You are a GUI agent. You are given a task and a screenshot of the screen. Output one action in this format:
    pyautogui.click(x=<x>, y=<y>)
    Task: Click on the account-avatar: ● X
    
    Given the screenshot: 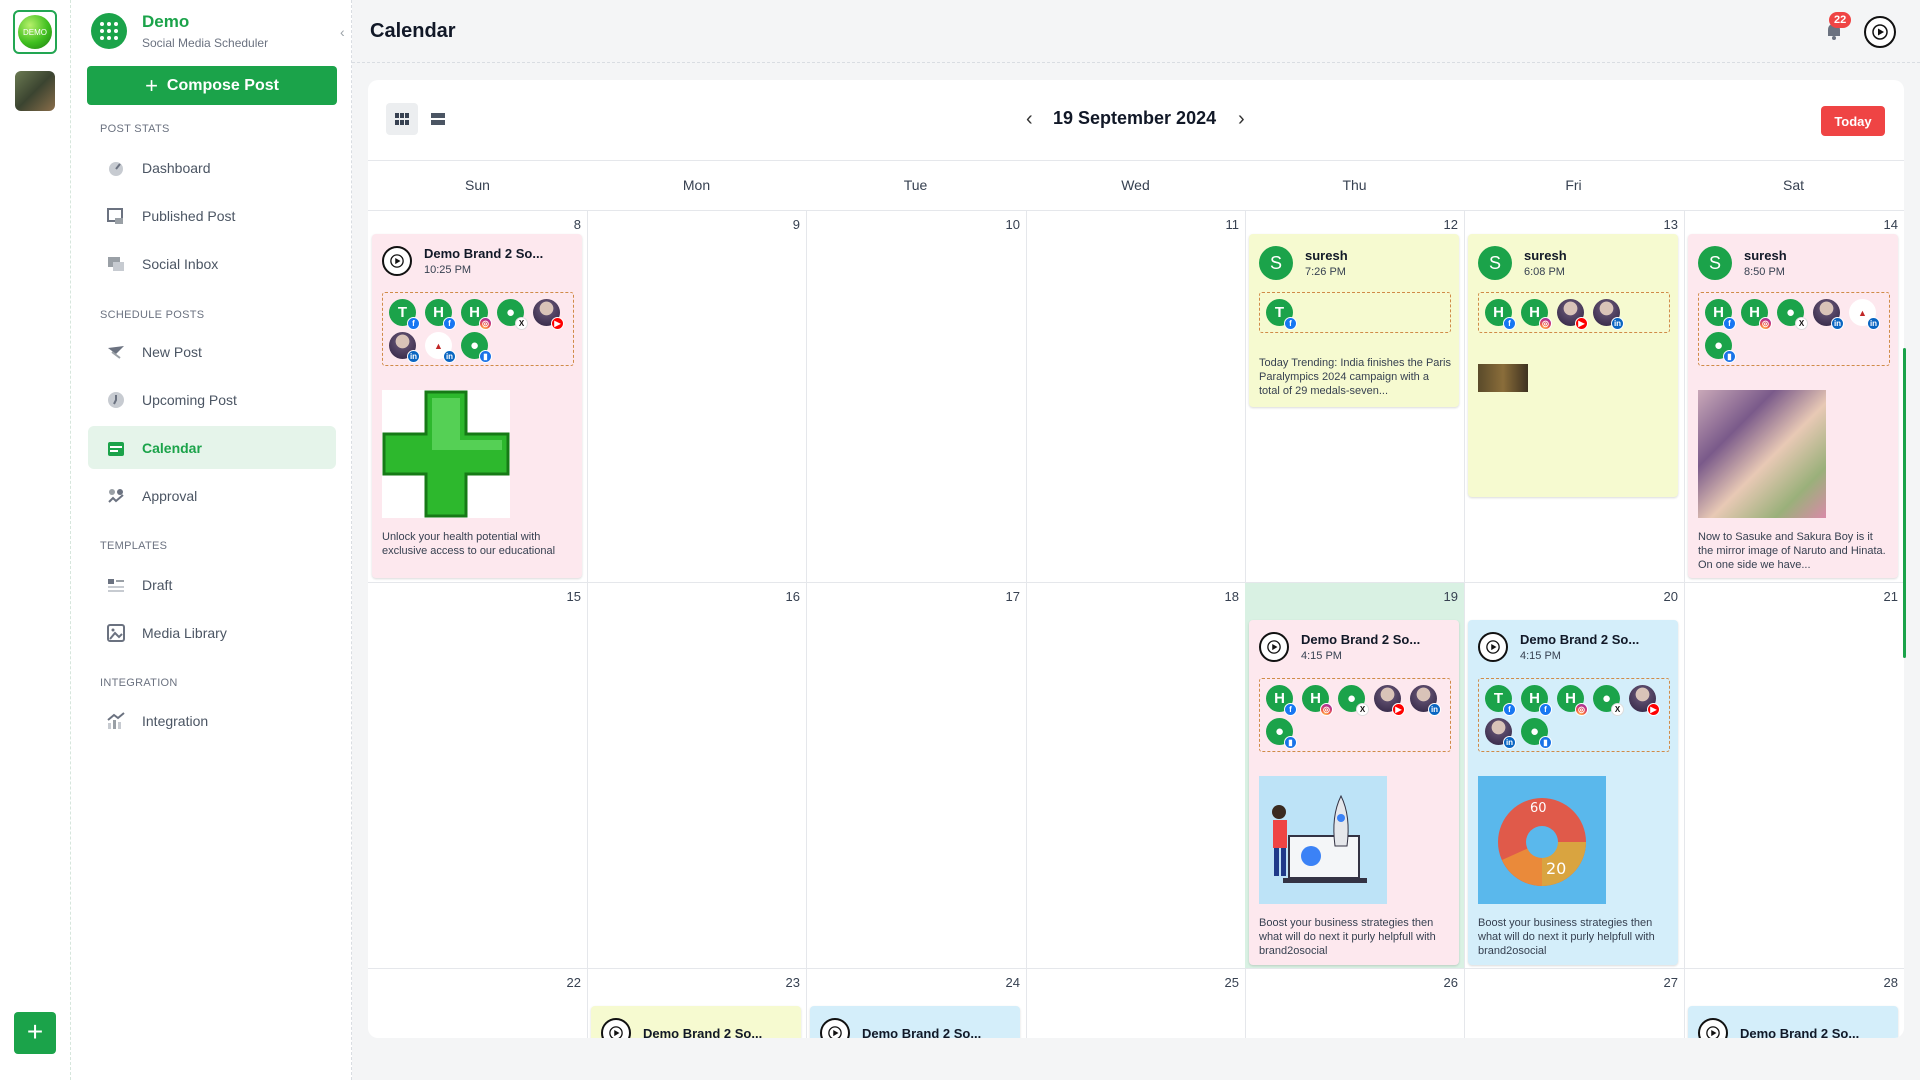 What is the action you would take?
    pyautogui.click(x=1608, y=700)
    